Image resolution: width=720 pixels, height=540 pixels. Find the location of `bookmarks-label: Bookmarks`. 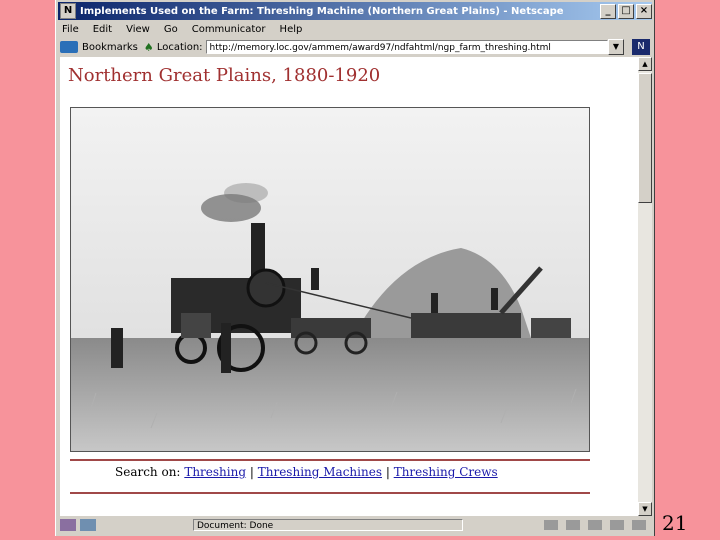

bookmarks-label: Bookmarks is located at coordinates (110, 47).